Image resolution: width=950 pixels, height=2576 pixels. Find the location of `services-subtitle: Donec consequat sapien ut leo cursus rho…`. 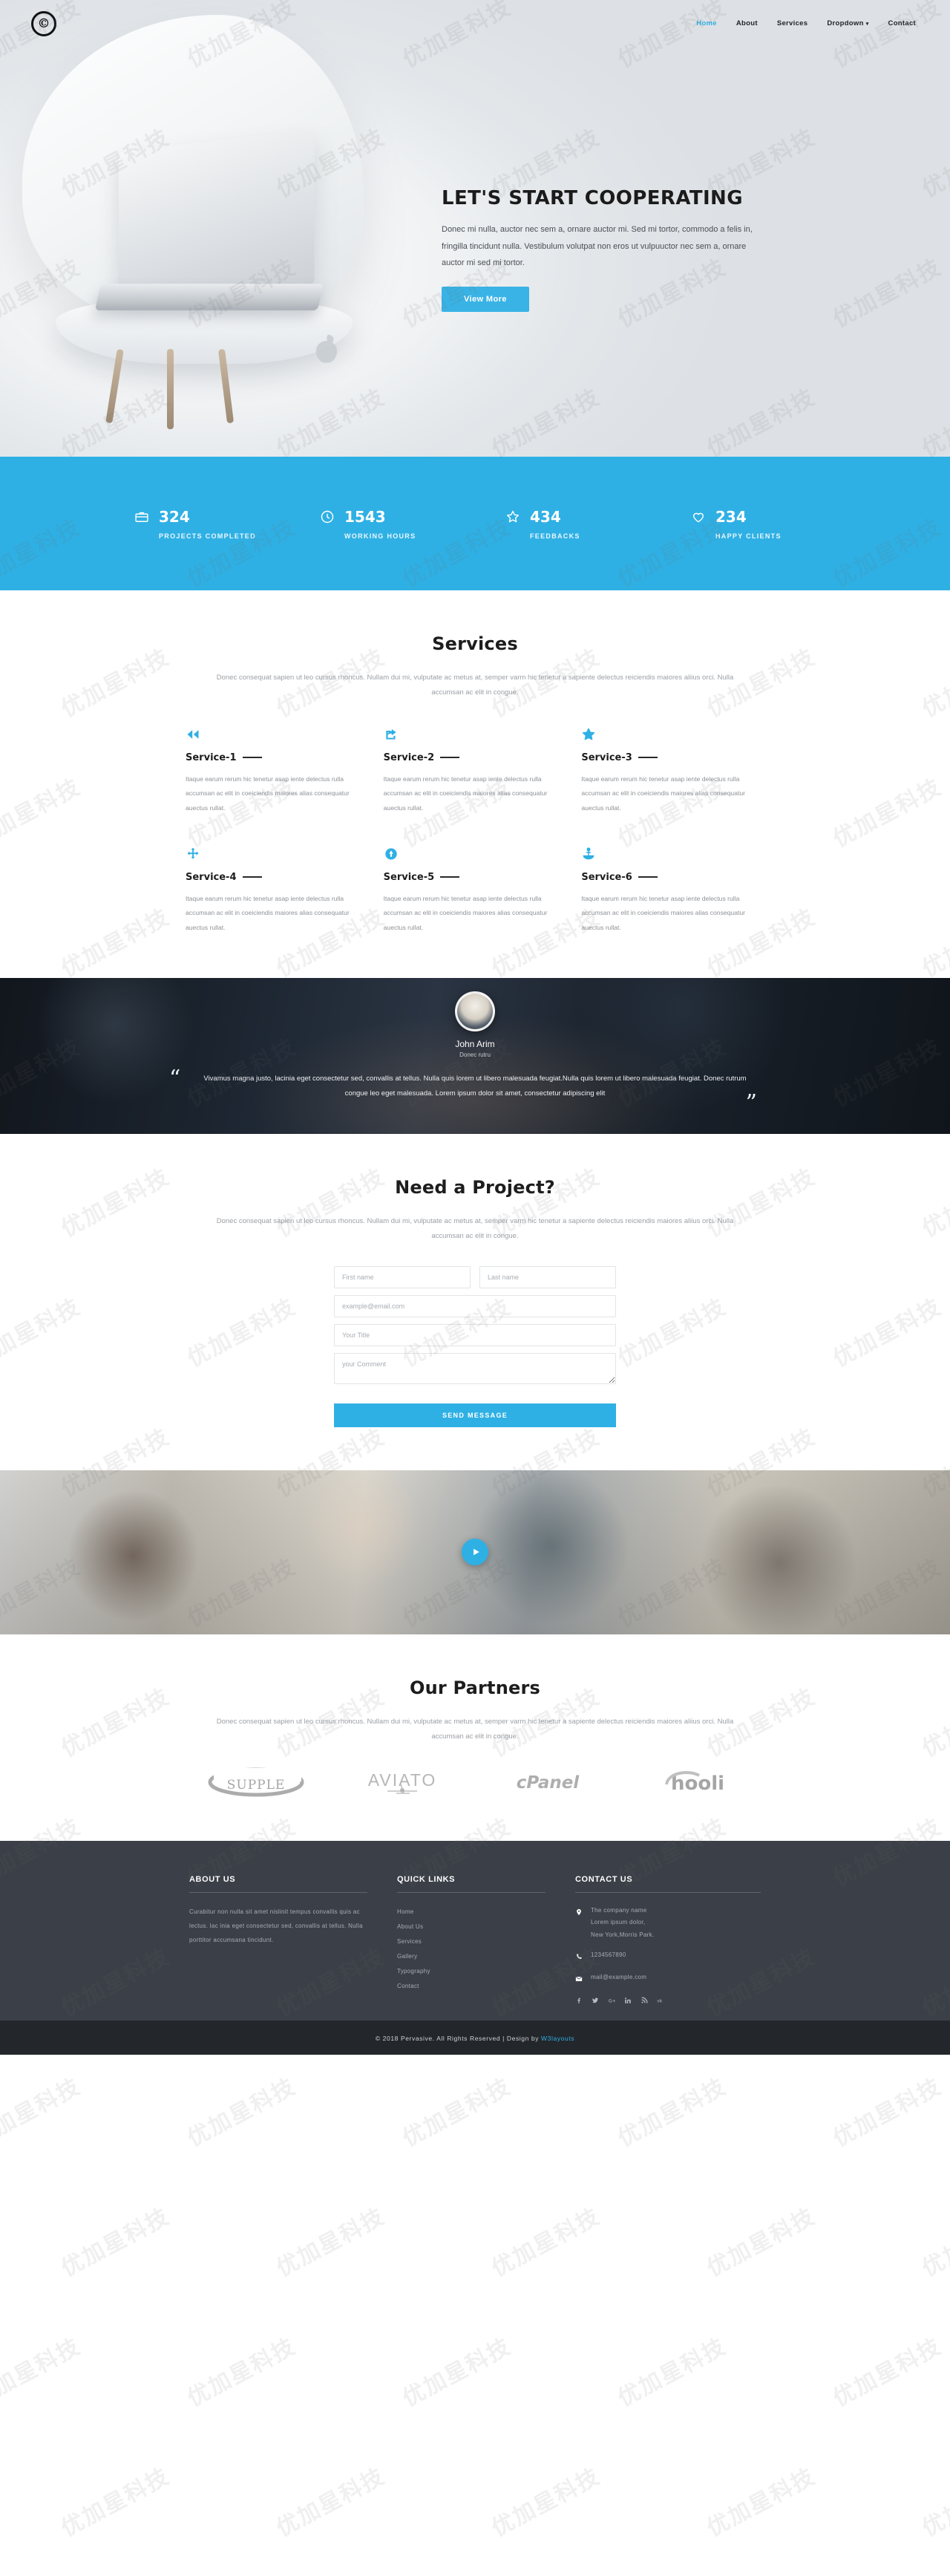

services-subtitle: Donec consequat sapien ut leo cursus rho… is located at coordinates (475, 685).